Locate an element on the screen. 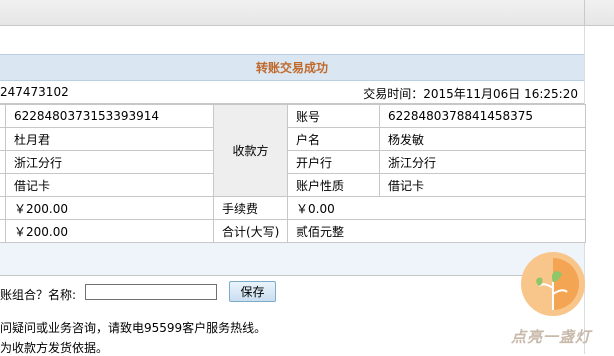 The height and width of the screenshot is (356, 614). payee-name: 杨发敏 is located at coordinates (482, 139).